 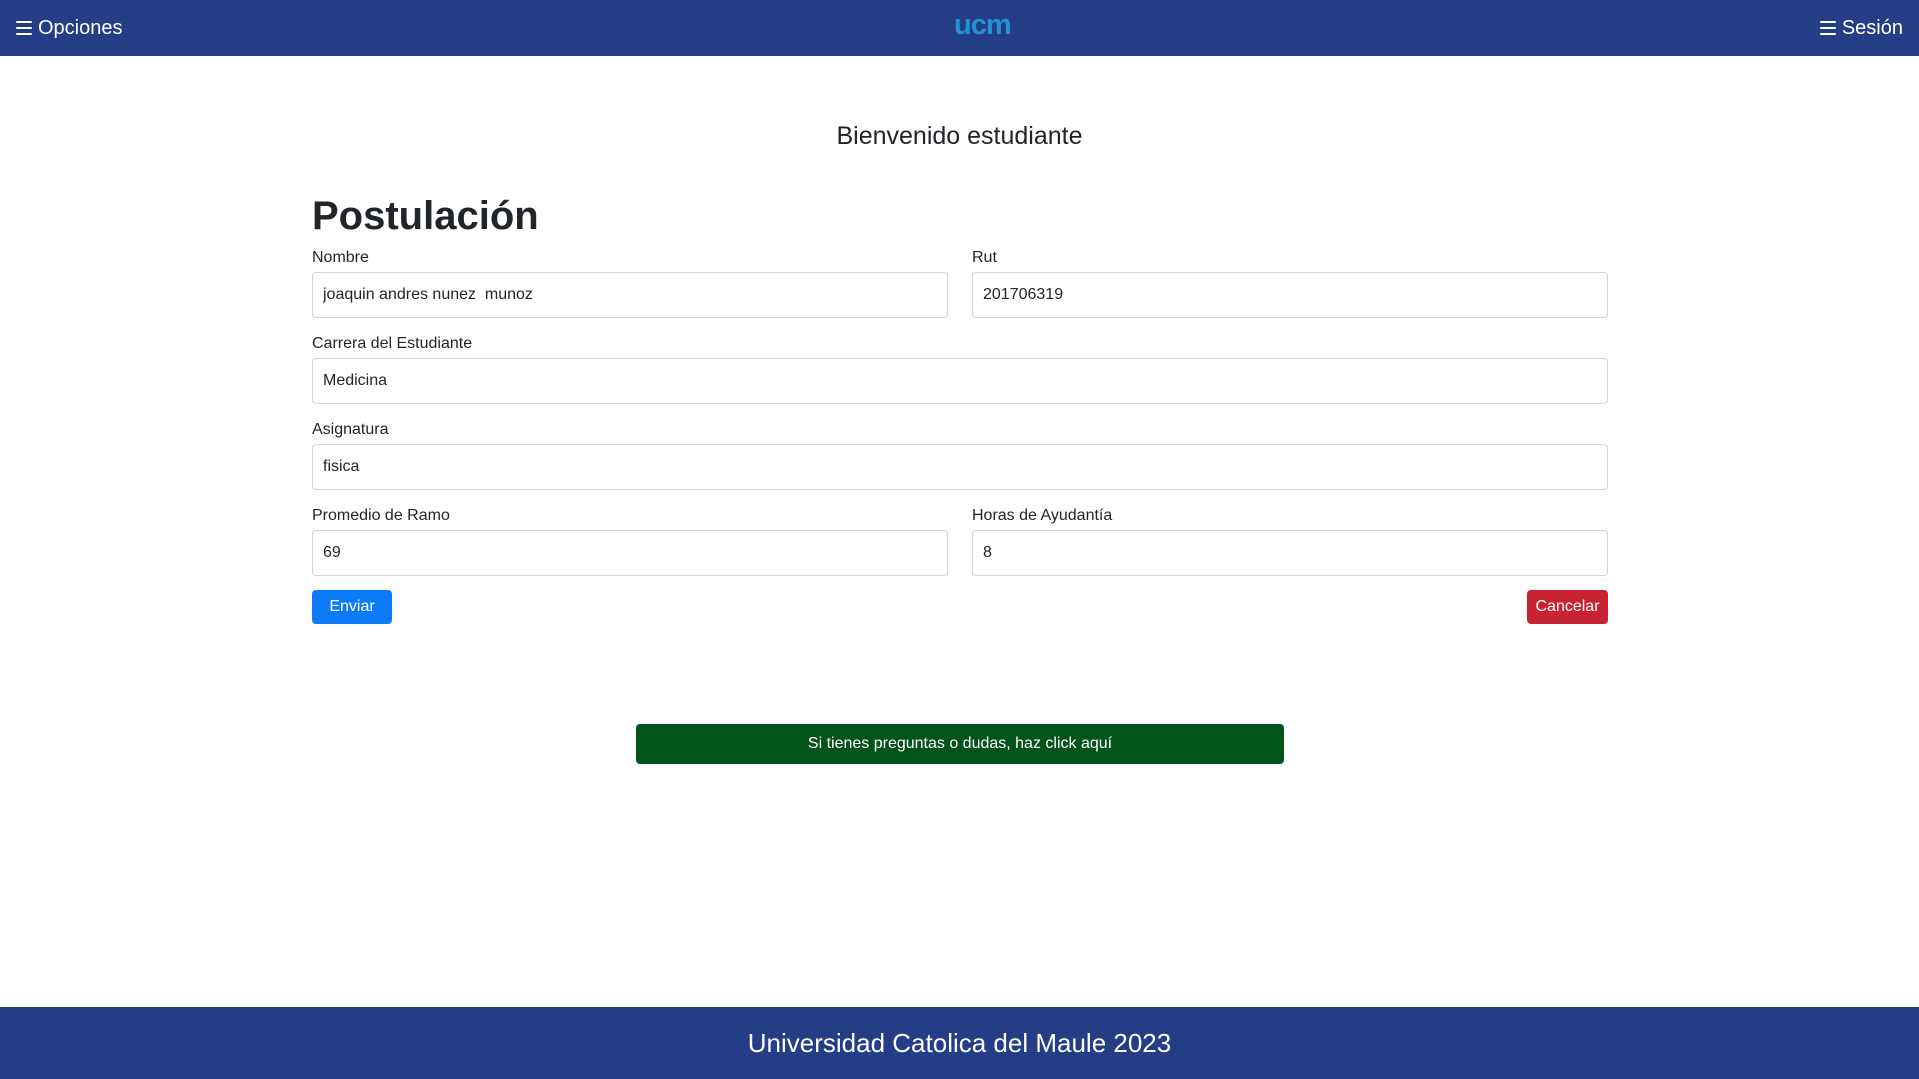 I want to click on asignatura-label: Asignatura, so click(x=350, y=429).